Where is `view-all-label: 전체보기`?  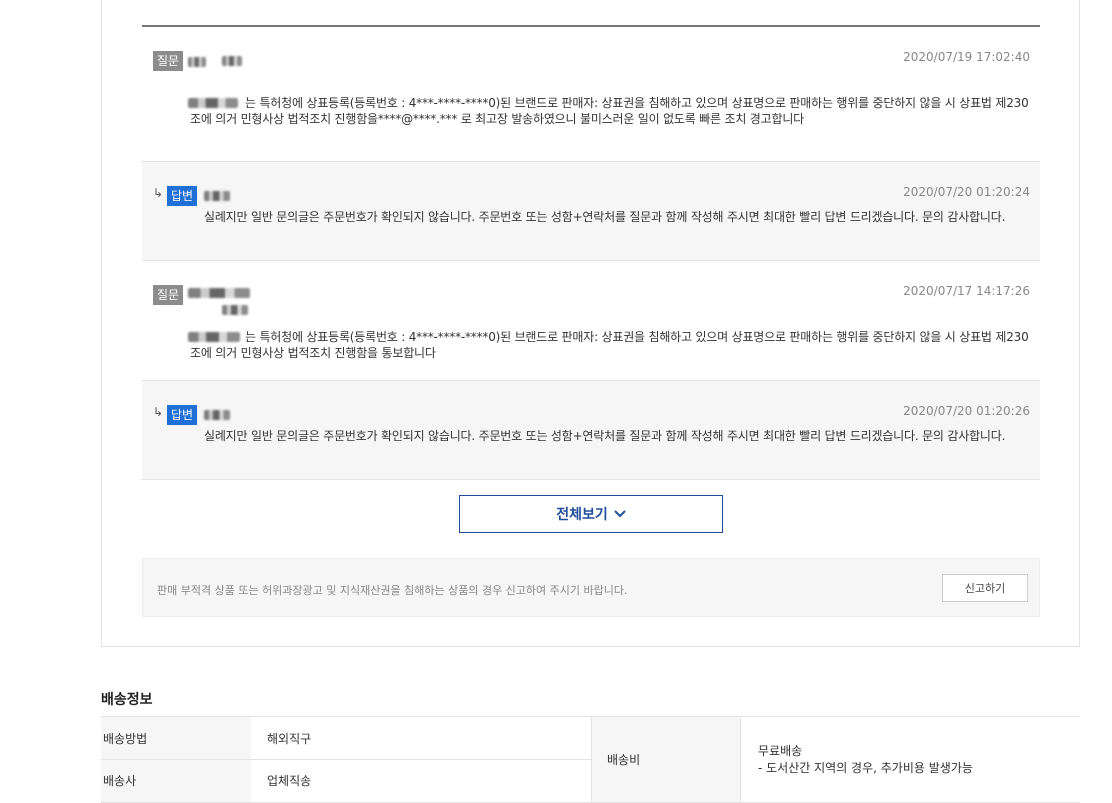 view-all-label: 전체보기 is located at coordinates (582, 515).